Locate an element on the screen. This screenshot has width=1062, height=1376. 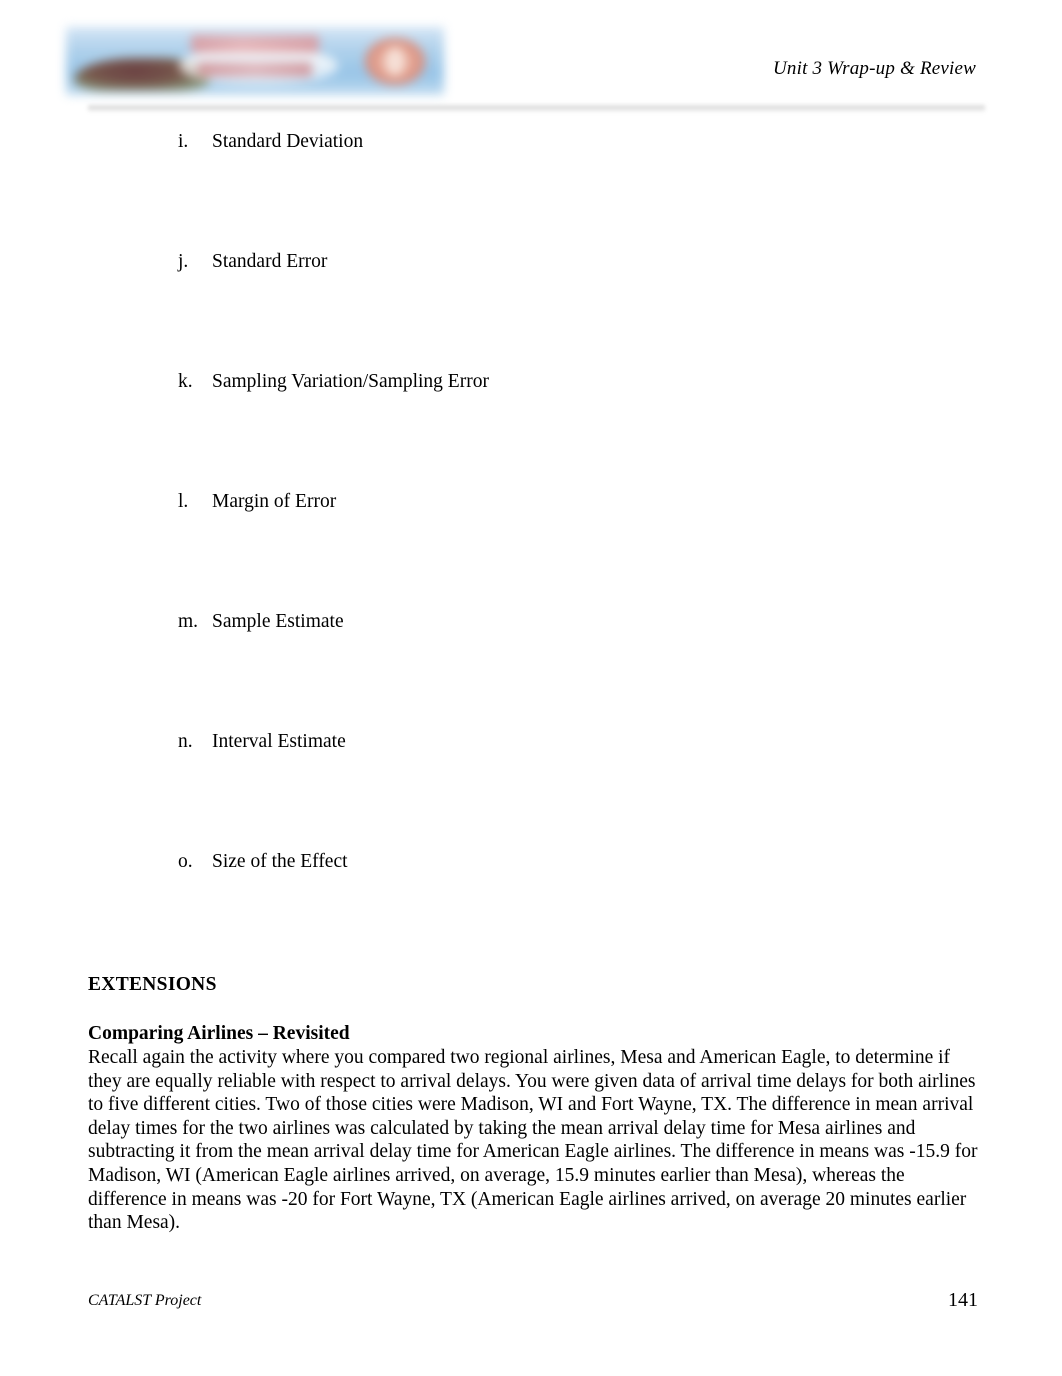
header-title: Unit 3 Wrap-up & Review is located at coordinates (874, 68).